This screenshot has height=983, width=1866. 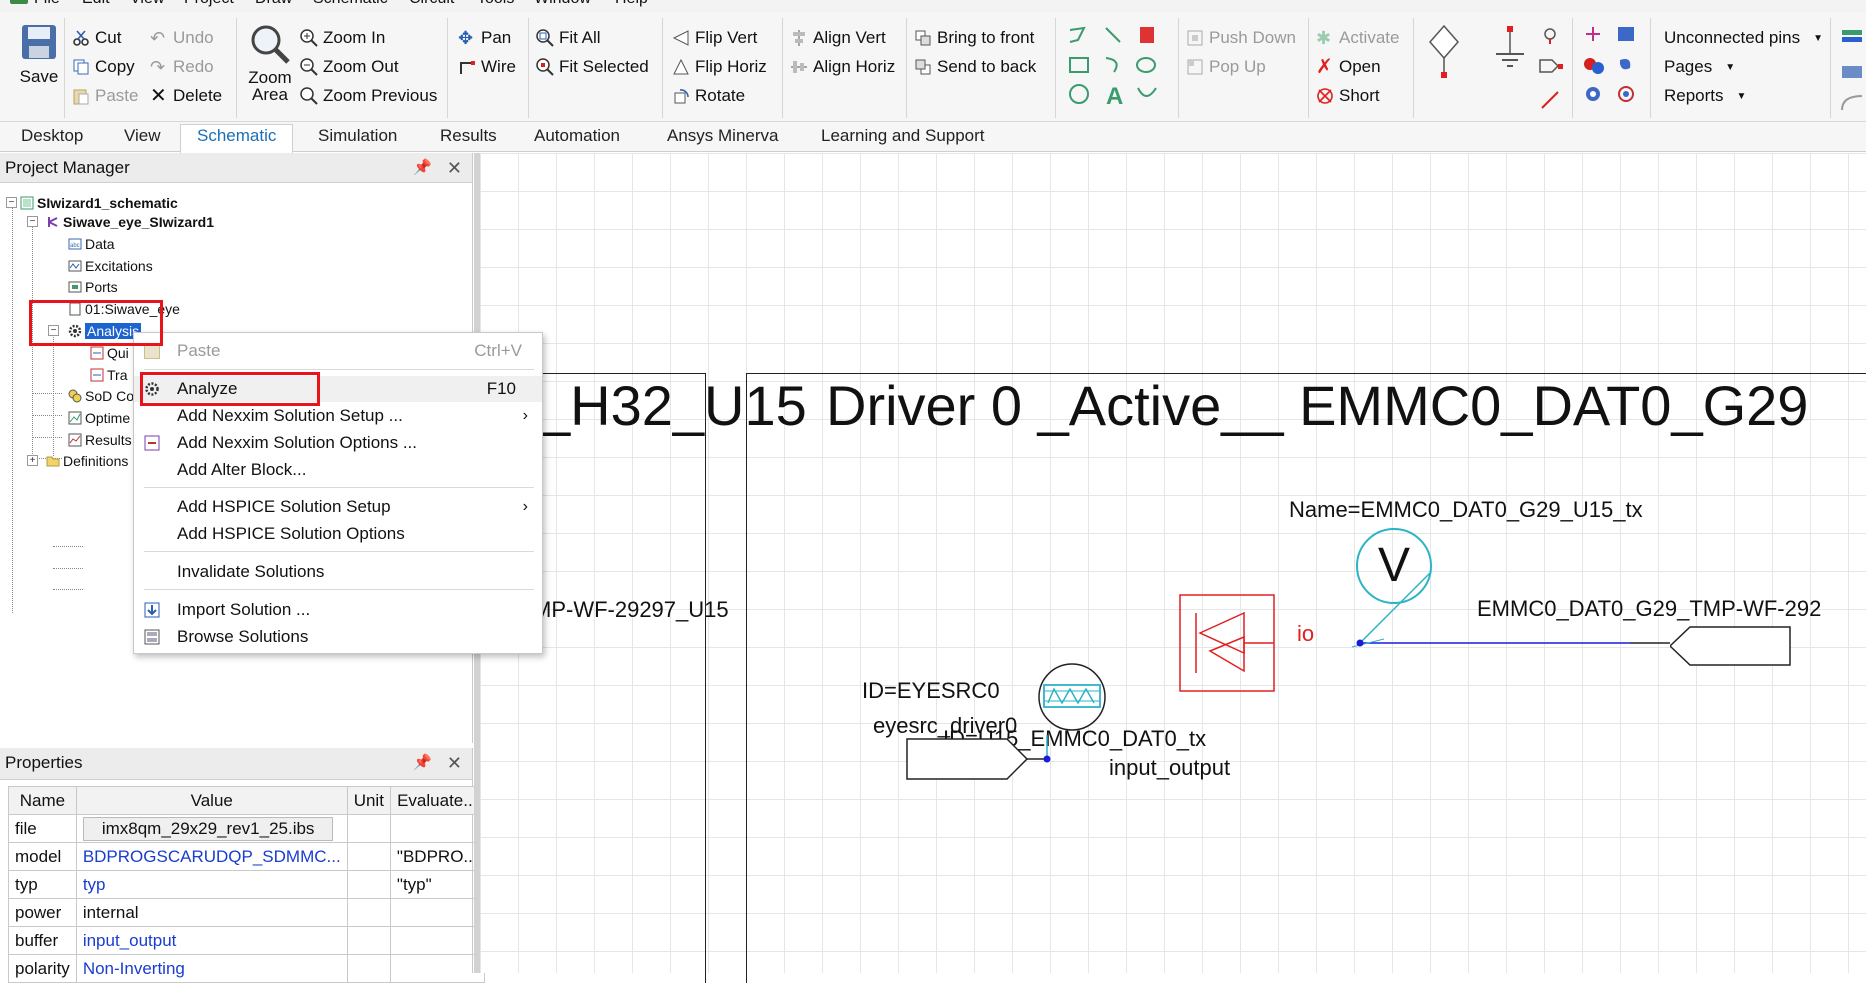 What do you see at coordinates (47, 4) in the screenshot?
I see `menu-file: File` at bounding box center [47, 4].